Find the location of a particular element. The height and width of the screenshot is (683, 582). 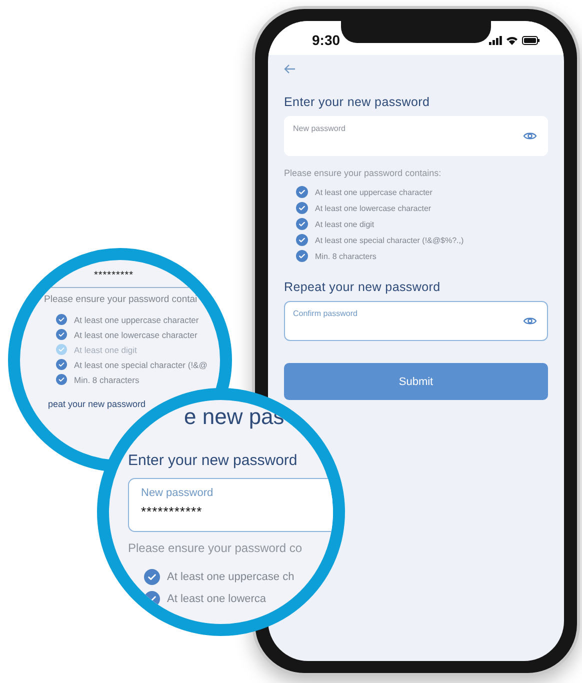

field-placeholder: New password is located at coordinates (319, 128).